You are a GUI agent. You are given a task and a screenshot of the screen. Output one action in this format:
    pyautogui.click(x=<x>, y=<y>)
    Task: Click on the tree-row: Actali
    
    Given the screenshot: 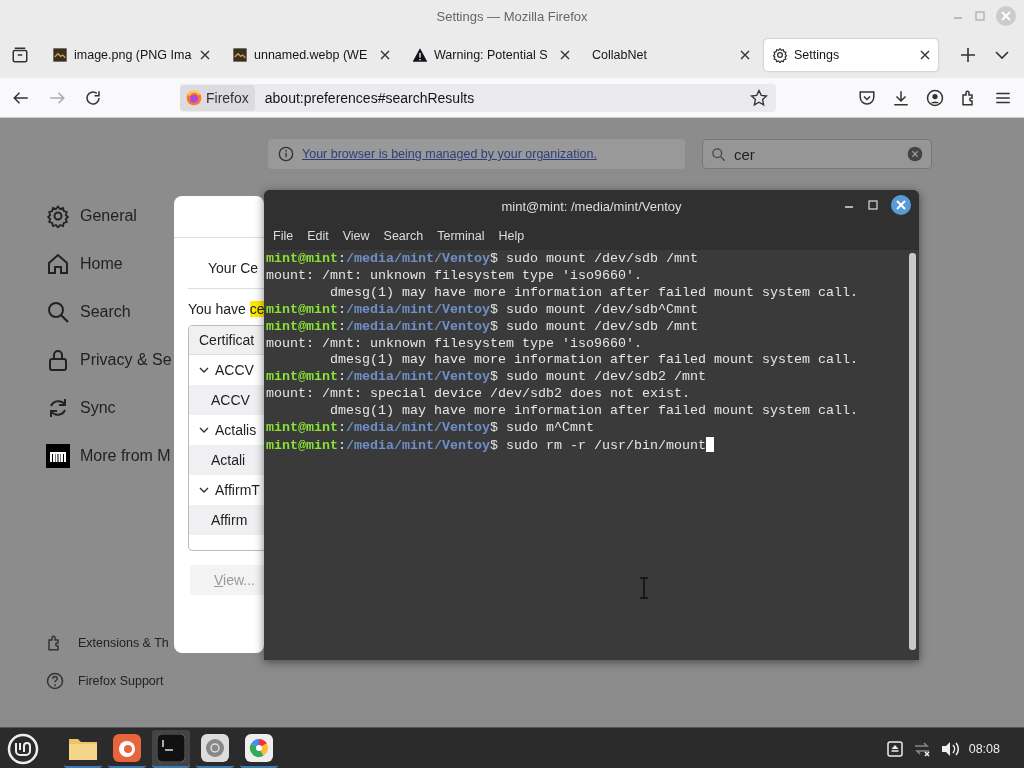 What is the action you would take?
    pyautogui.click(x=226, y=460)
    